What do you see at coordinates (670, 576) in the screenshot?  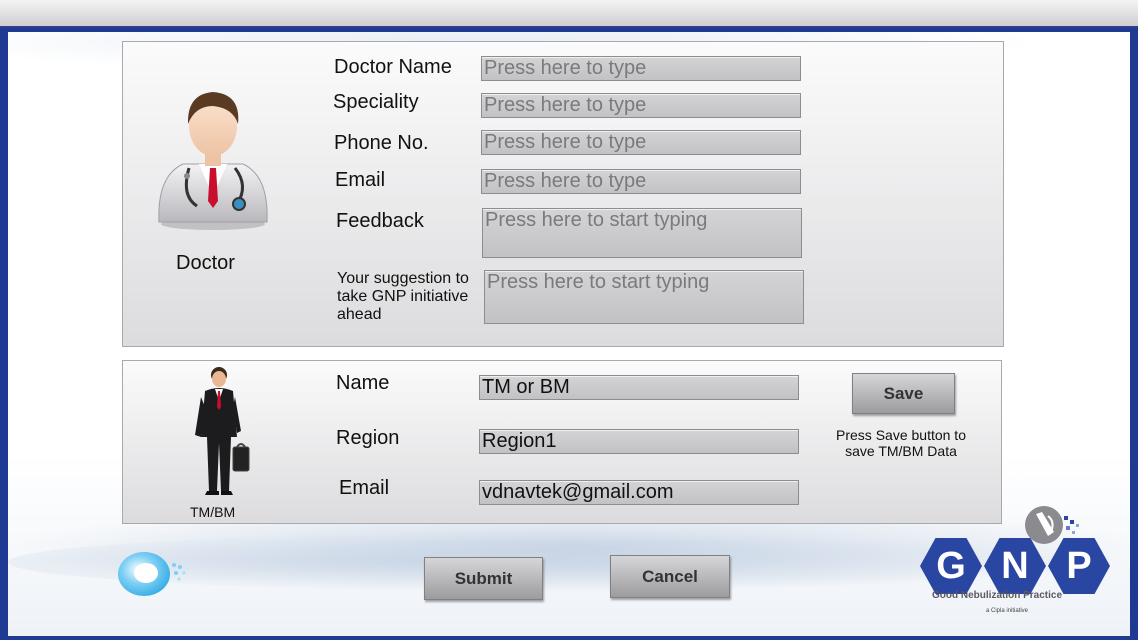 I see `cancel-button: Cancel` at bounding box center [670, 576].